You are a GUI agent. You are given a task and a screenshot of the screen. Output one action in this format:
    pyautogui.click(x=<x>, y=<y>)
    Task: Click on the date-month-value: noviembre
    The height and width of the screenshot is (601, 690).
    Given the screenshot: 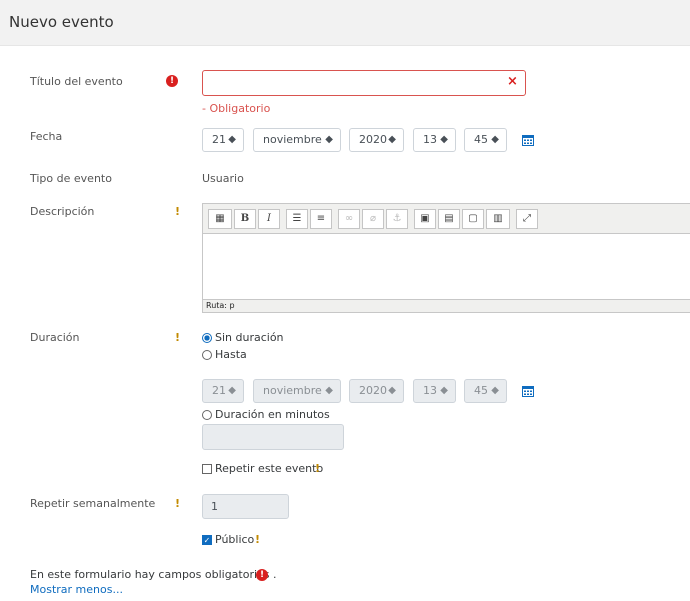 What is the action you would take?
    pyautogui.click(x=292, y=139)
    